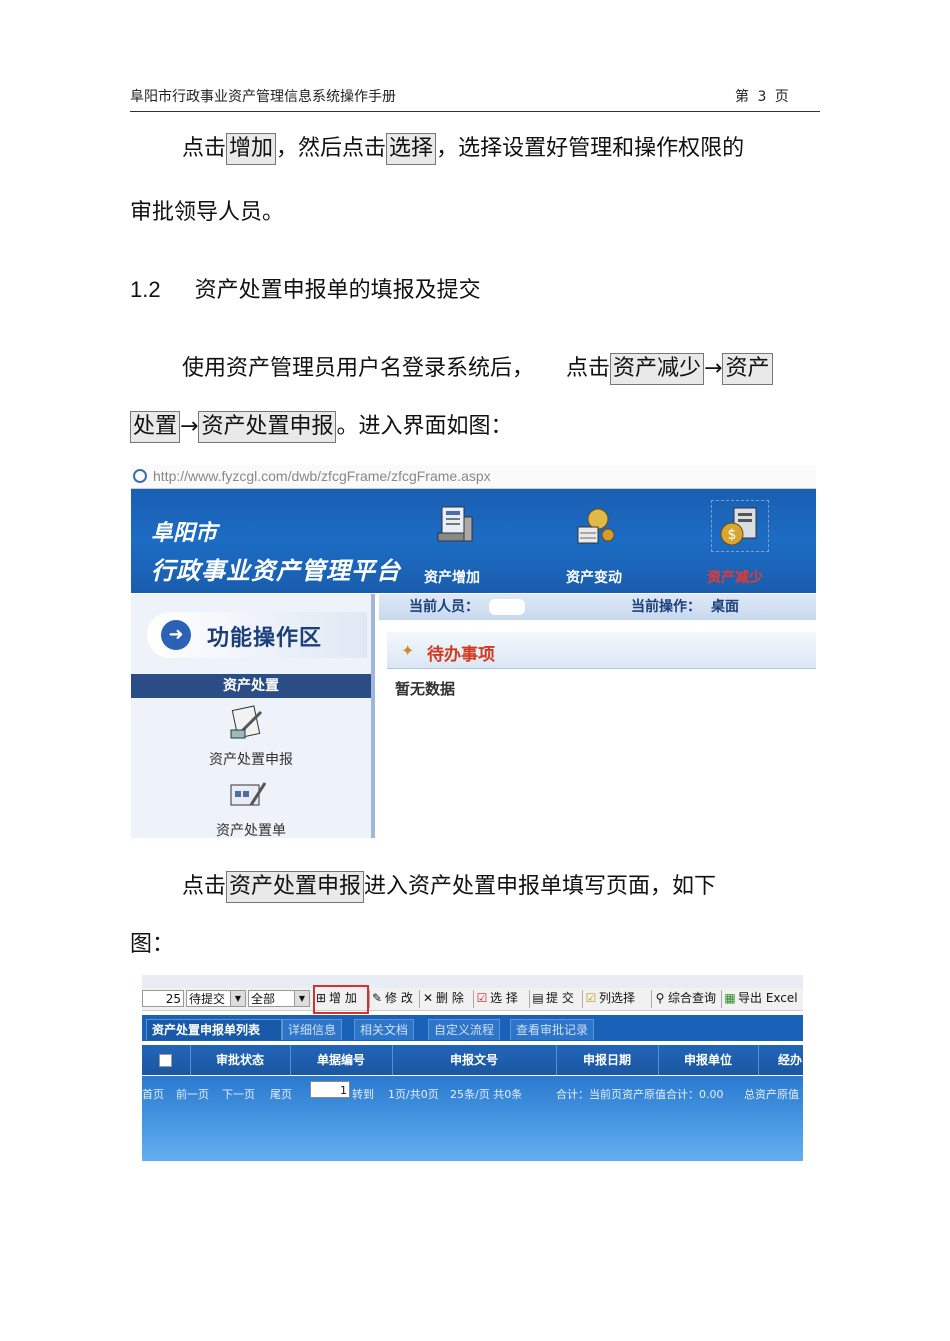 This screenshot has height=1341, width=950. Describe the element at coordinates (341, 1060) in the screenshot. I see `col-document-number: 单据编号` at that location.